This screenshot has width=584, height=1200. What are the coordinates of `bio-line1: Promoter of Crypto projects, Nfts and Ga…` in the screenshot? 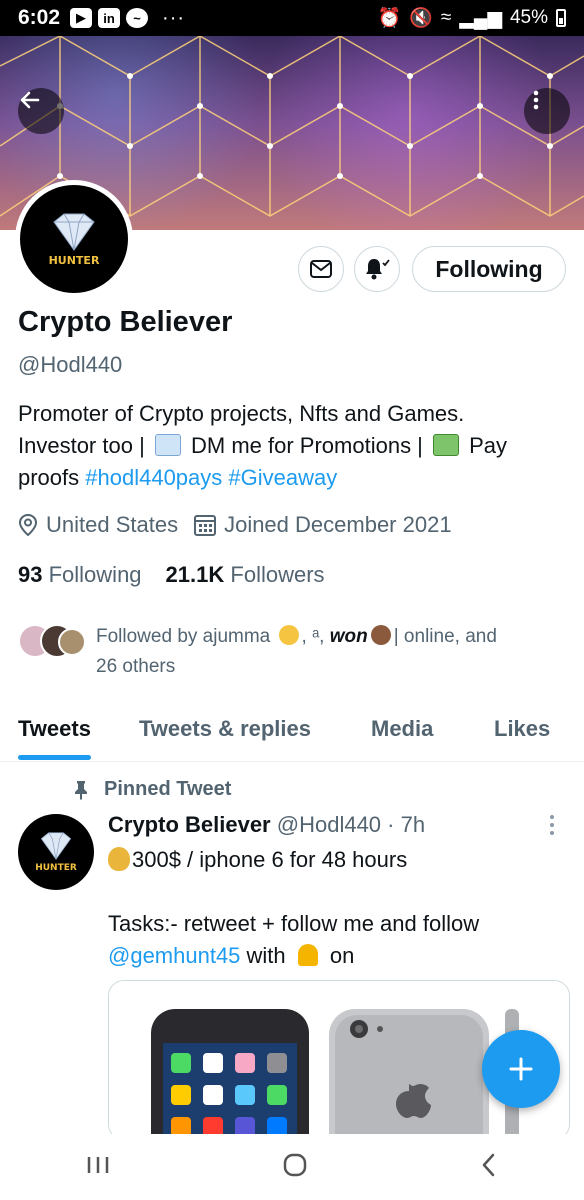 It's located at (241, 413).